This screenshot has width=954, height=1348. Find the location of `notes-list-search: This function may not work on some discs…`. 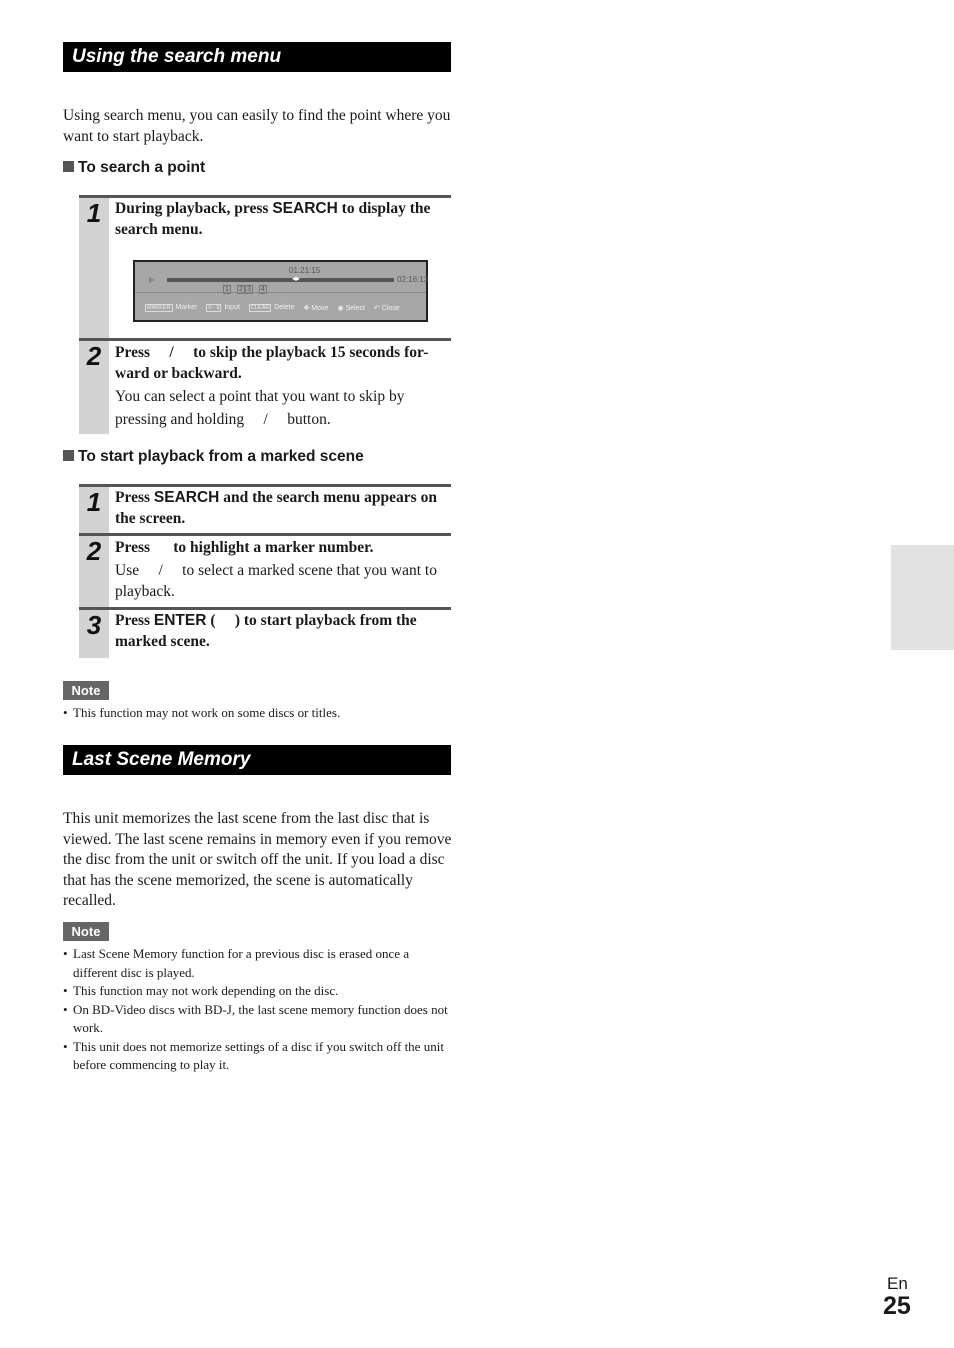

notes-list-search: This function may not work on some discs… is located at coordinates (259, 713).